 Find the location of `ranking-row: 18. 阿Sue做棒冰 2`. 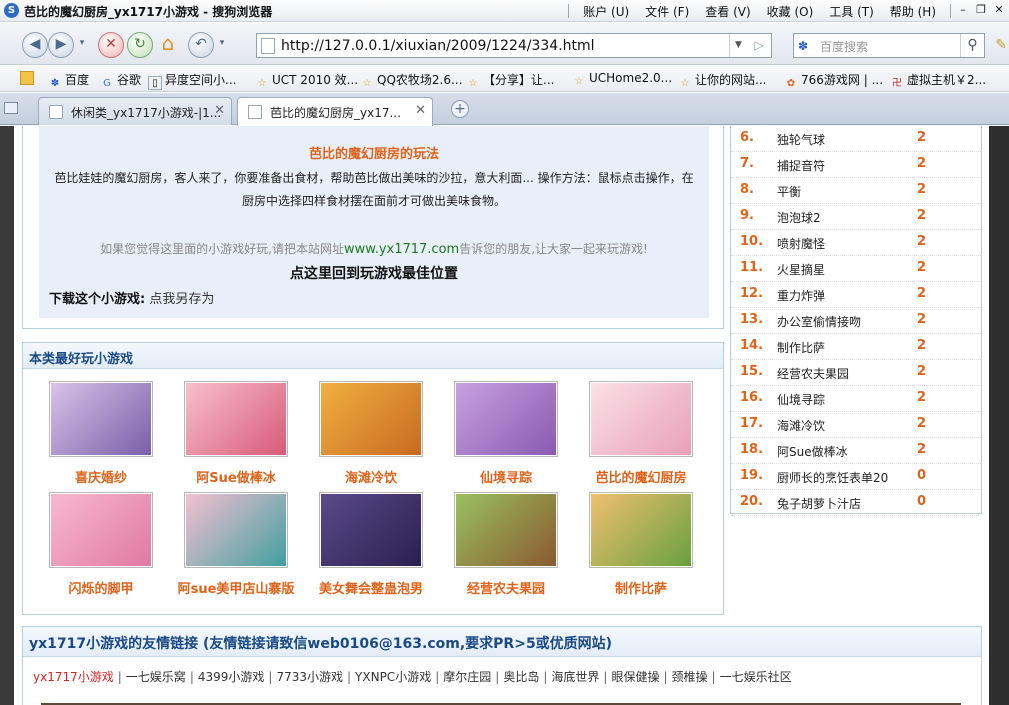

ranking-row: 18. 阿Sue做棒冰 2 is located at coordinates (856, 451).